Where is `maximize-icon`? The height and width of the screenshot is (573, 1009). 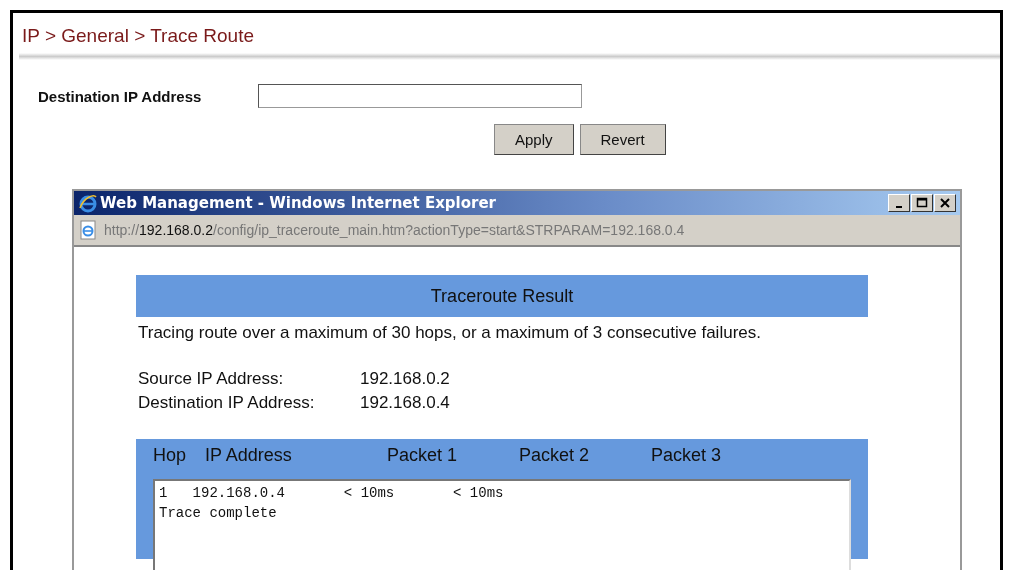
maximize-icon is located at coordinates (922, 203).